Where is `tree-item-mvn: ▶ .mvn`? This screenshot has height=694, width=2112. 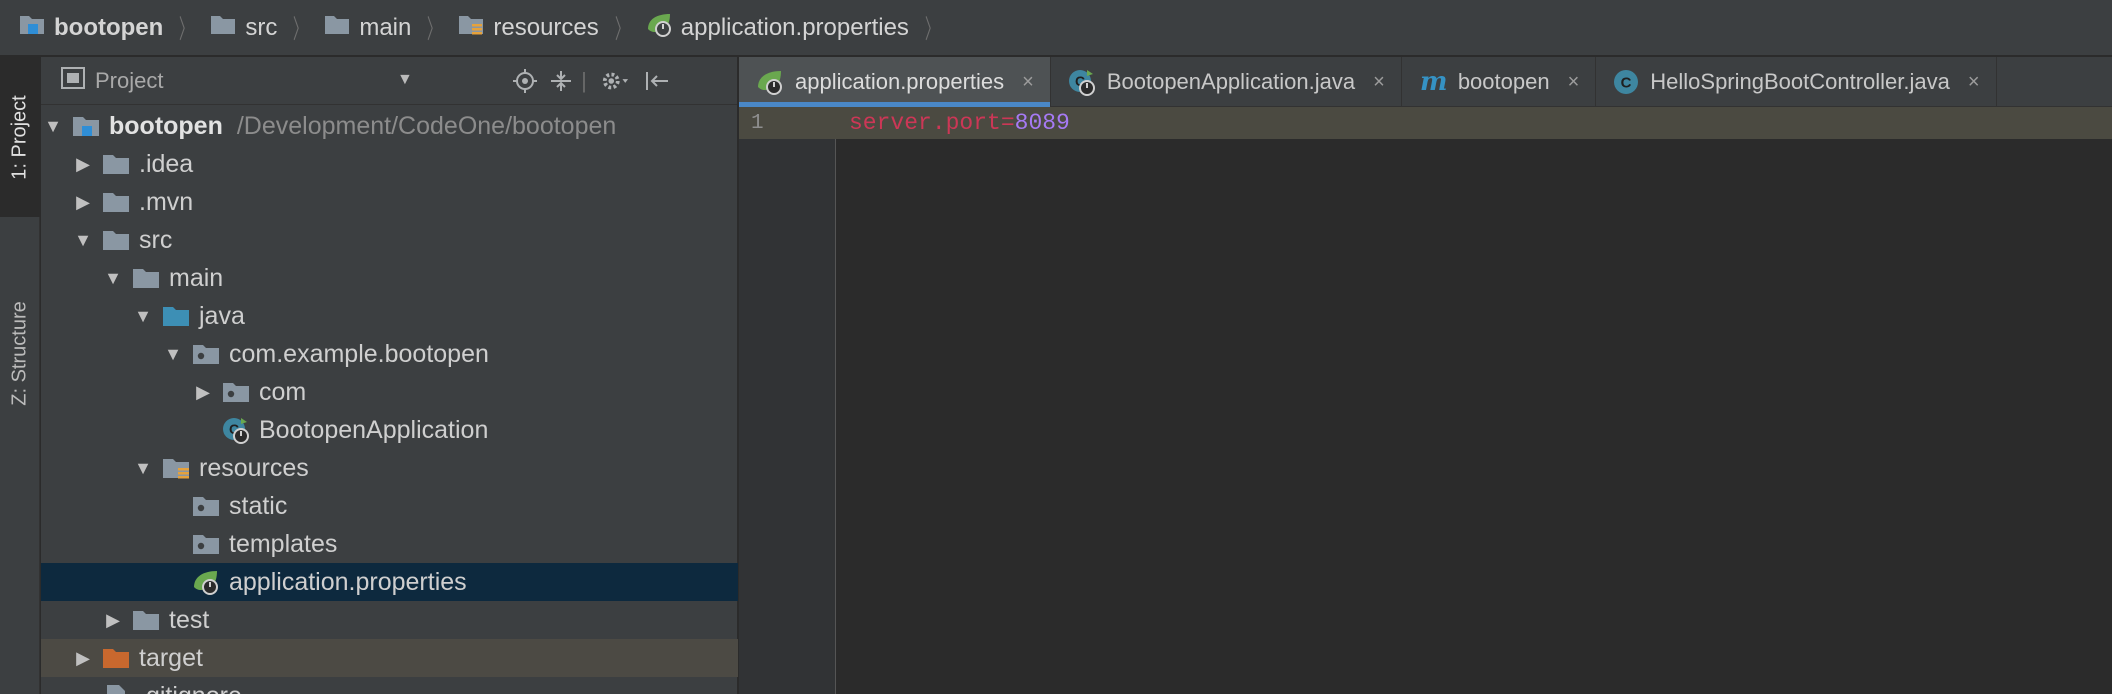
tree-item-mvn: ▶ .mvn is located at coordinates (389, 202).